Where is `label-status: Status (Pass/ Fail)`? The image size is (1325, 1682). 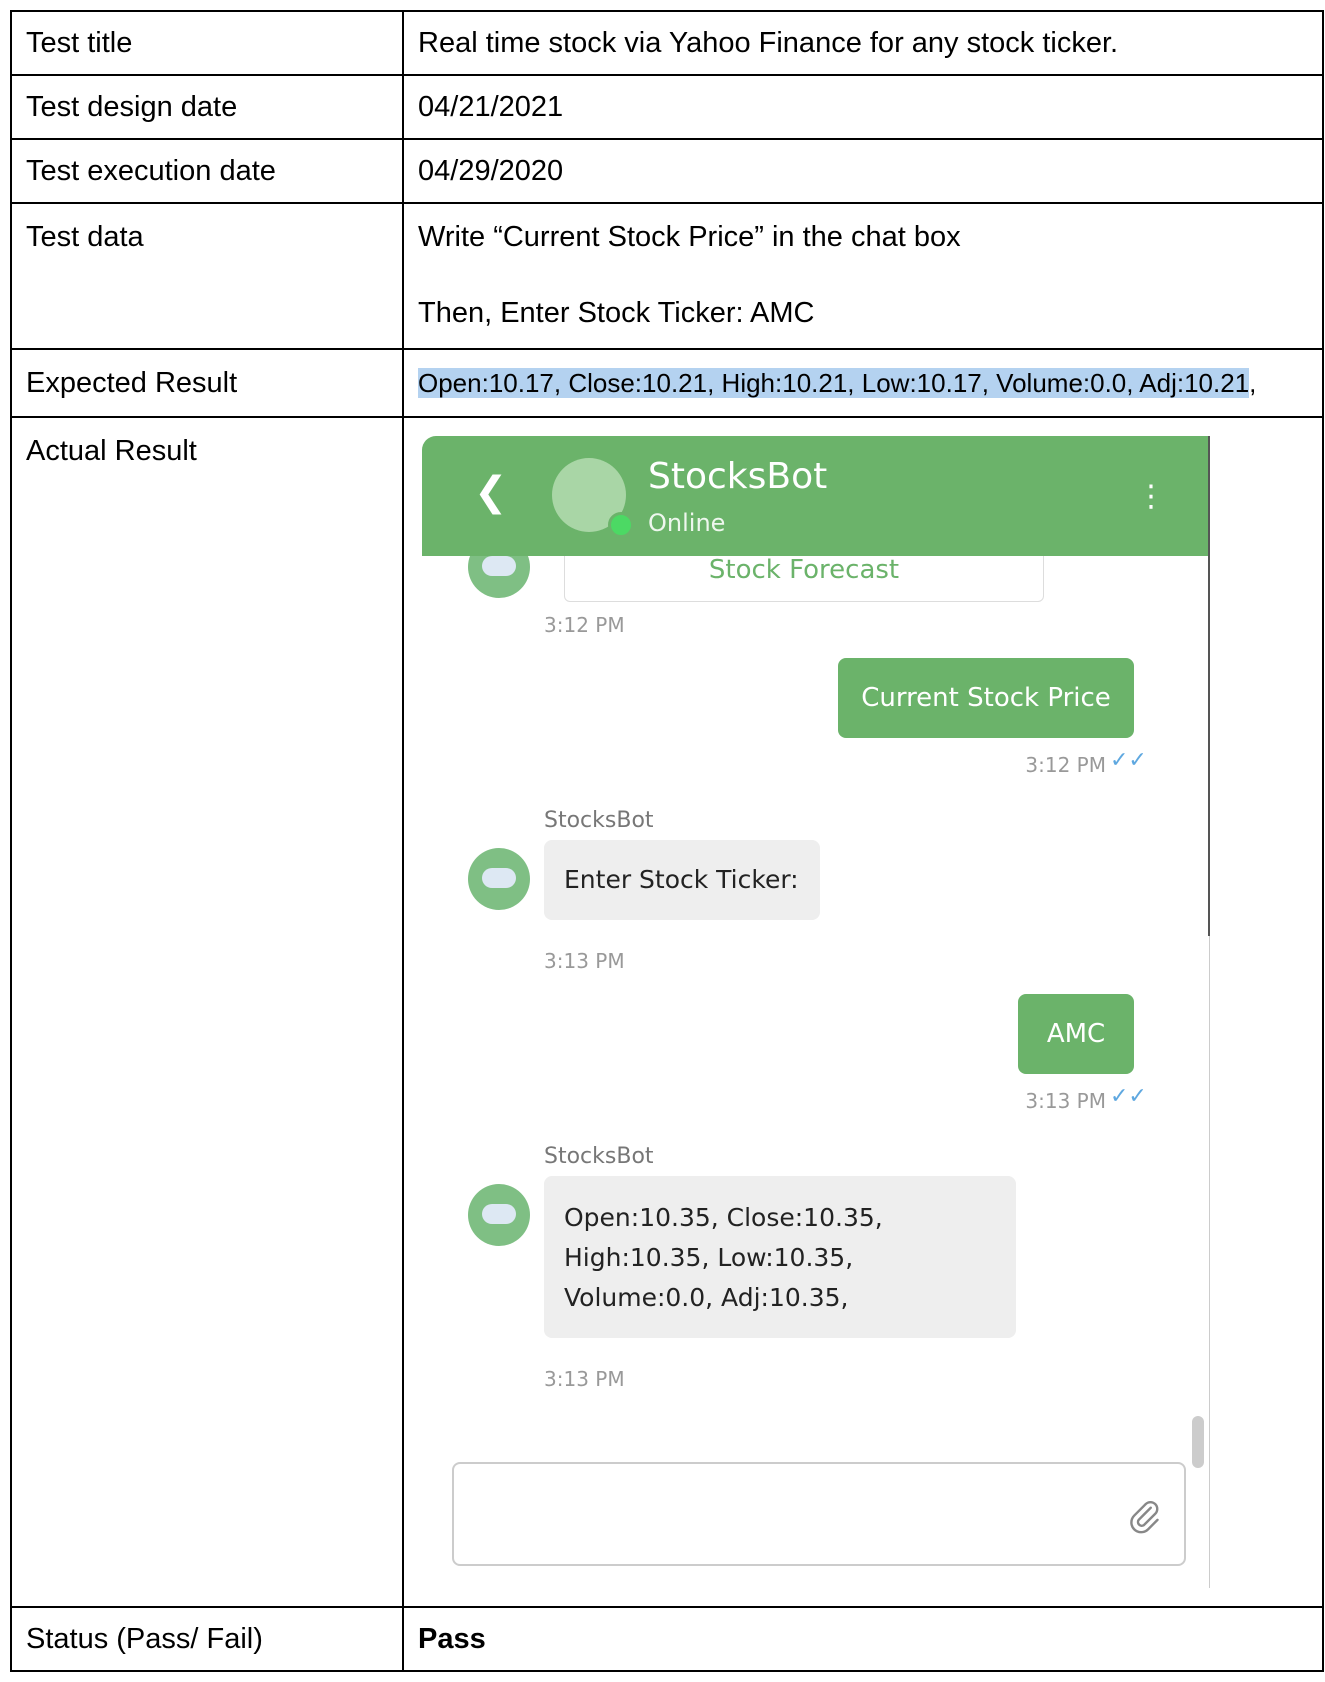 label-status: Status (Pass/ Fail) is located at coordinates (207, 1639).